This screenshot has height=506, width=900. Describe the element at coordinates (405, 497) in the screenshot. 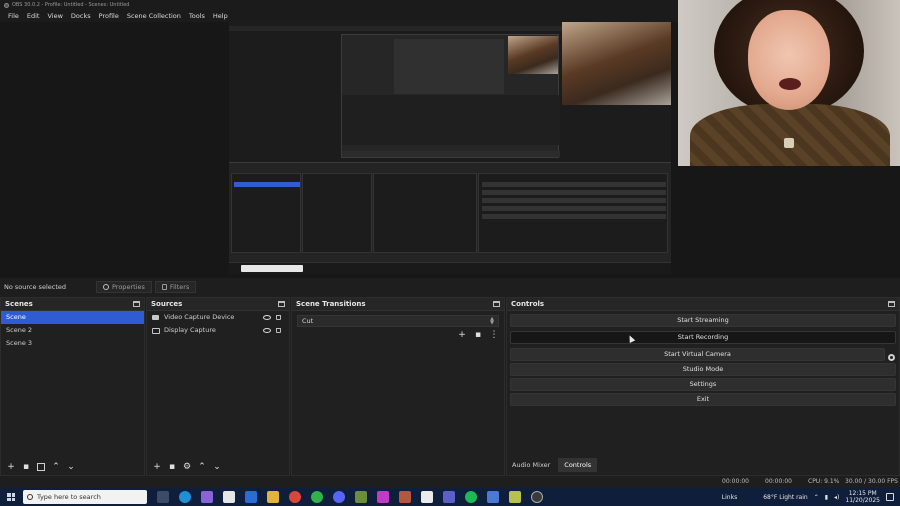

I see `app-orange-icon` at that location.